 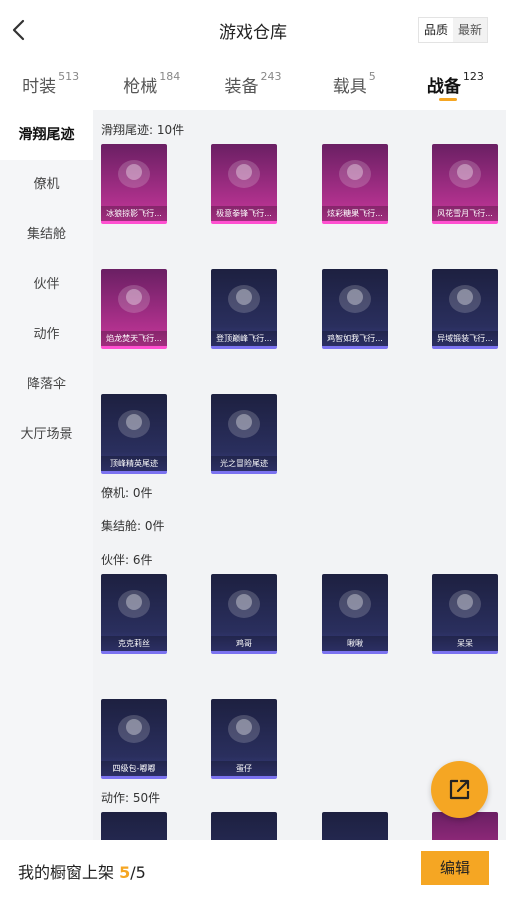 I want to click on sort-toggle: 品质 最新, so click(x=452, y=30).